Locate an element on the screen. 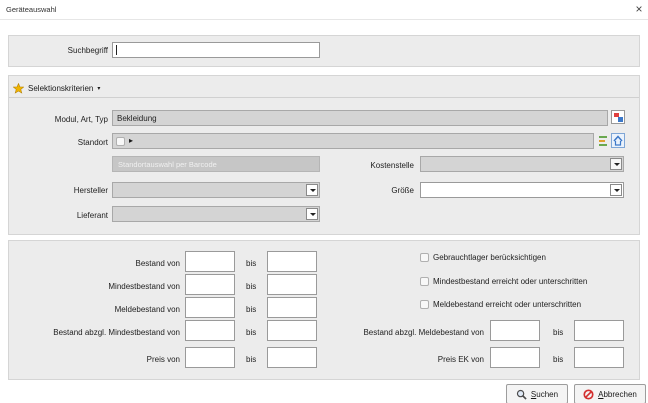  mindestbestand-bis-label: bis is located at coordinates (251, 286).